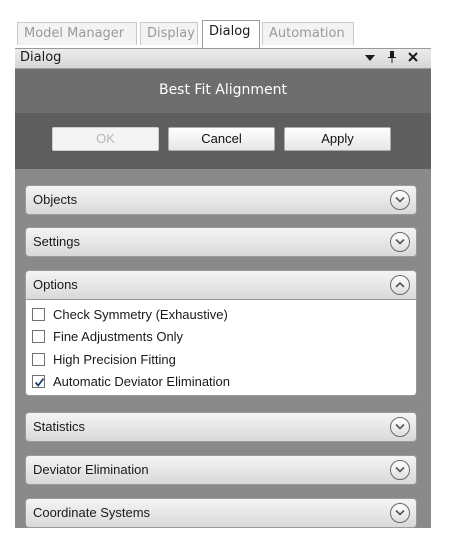  What do you see at coordinates (221, 242) in the screenshot?
I see `section-settings: Settings` at bounding box center [221, 242].